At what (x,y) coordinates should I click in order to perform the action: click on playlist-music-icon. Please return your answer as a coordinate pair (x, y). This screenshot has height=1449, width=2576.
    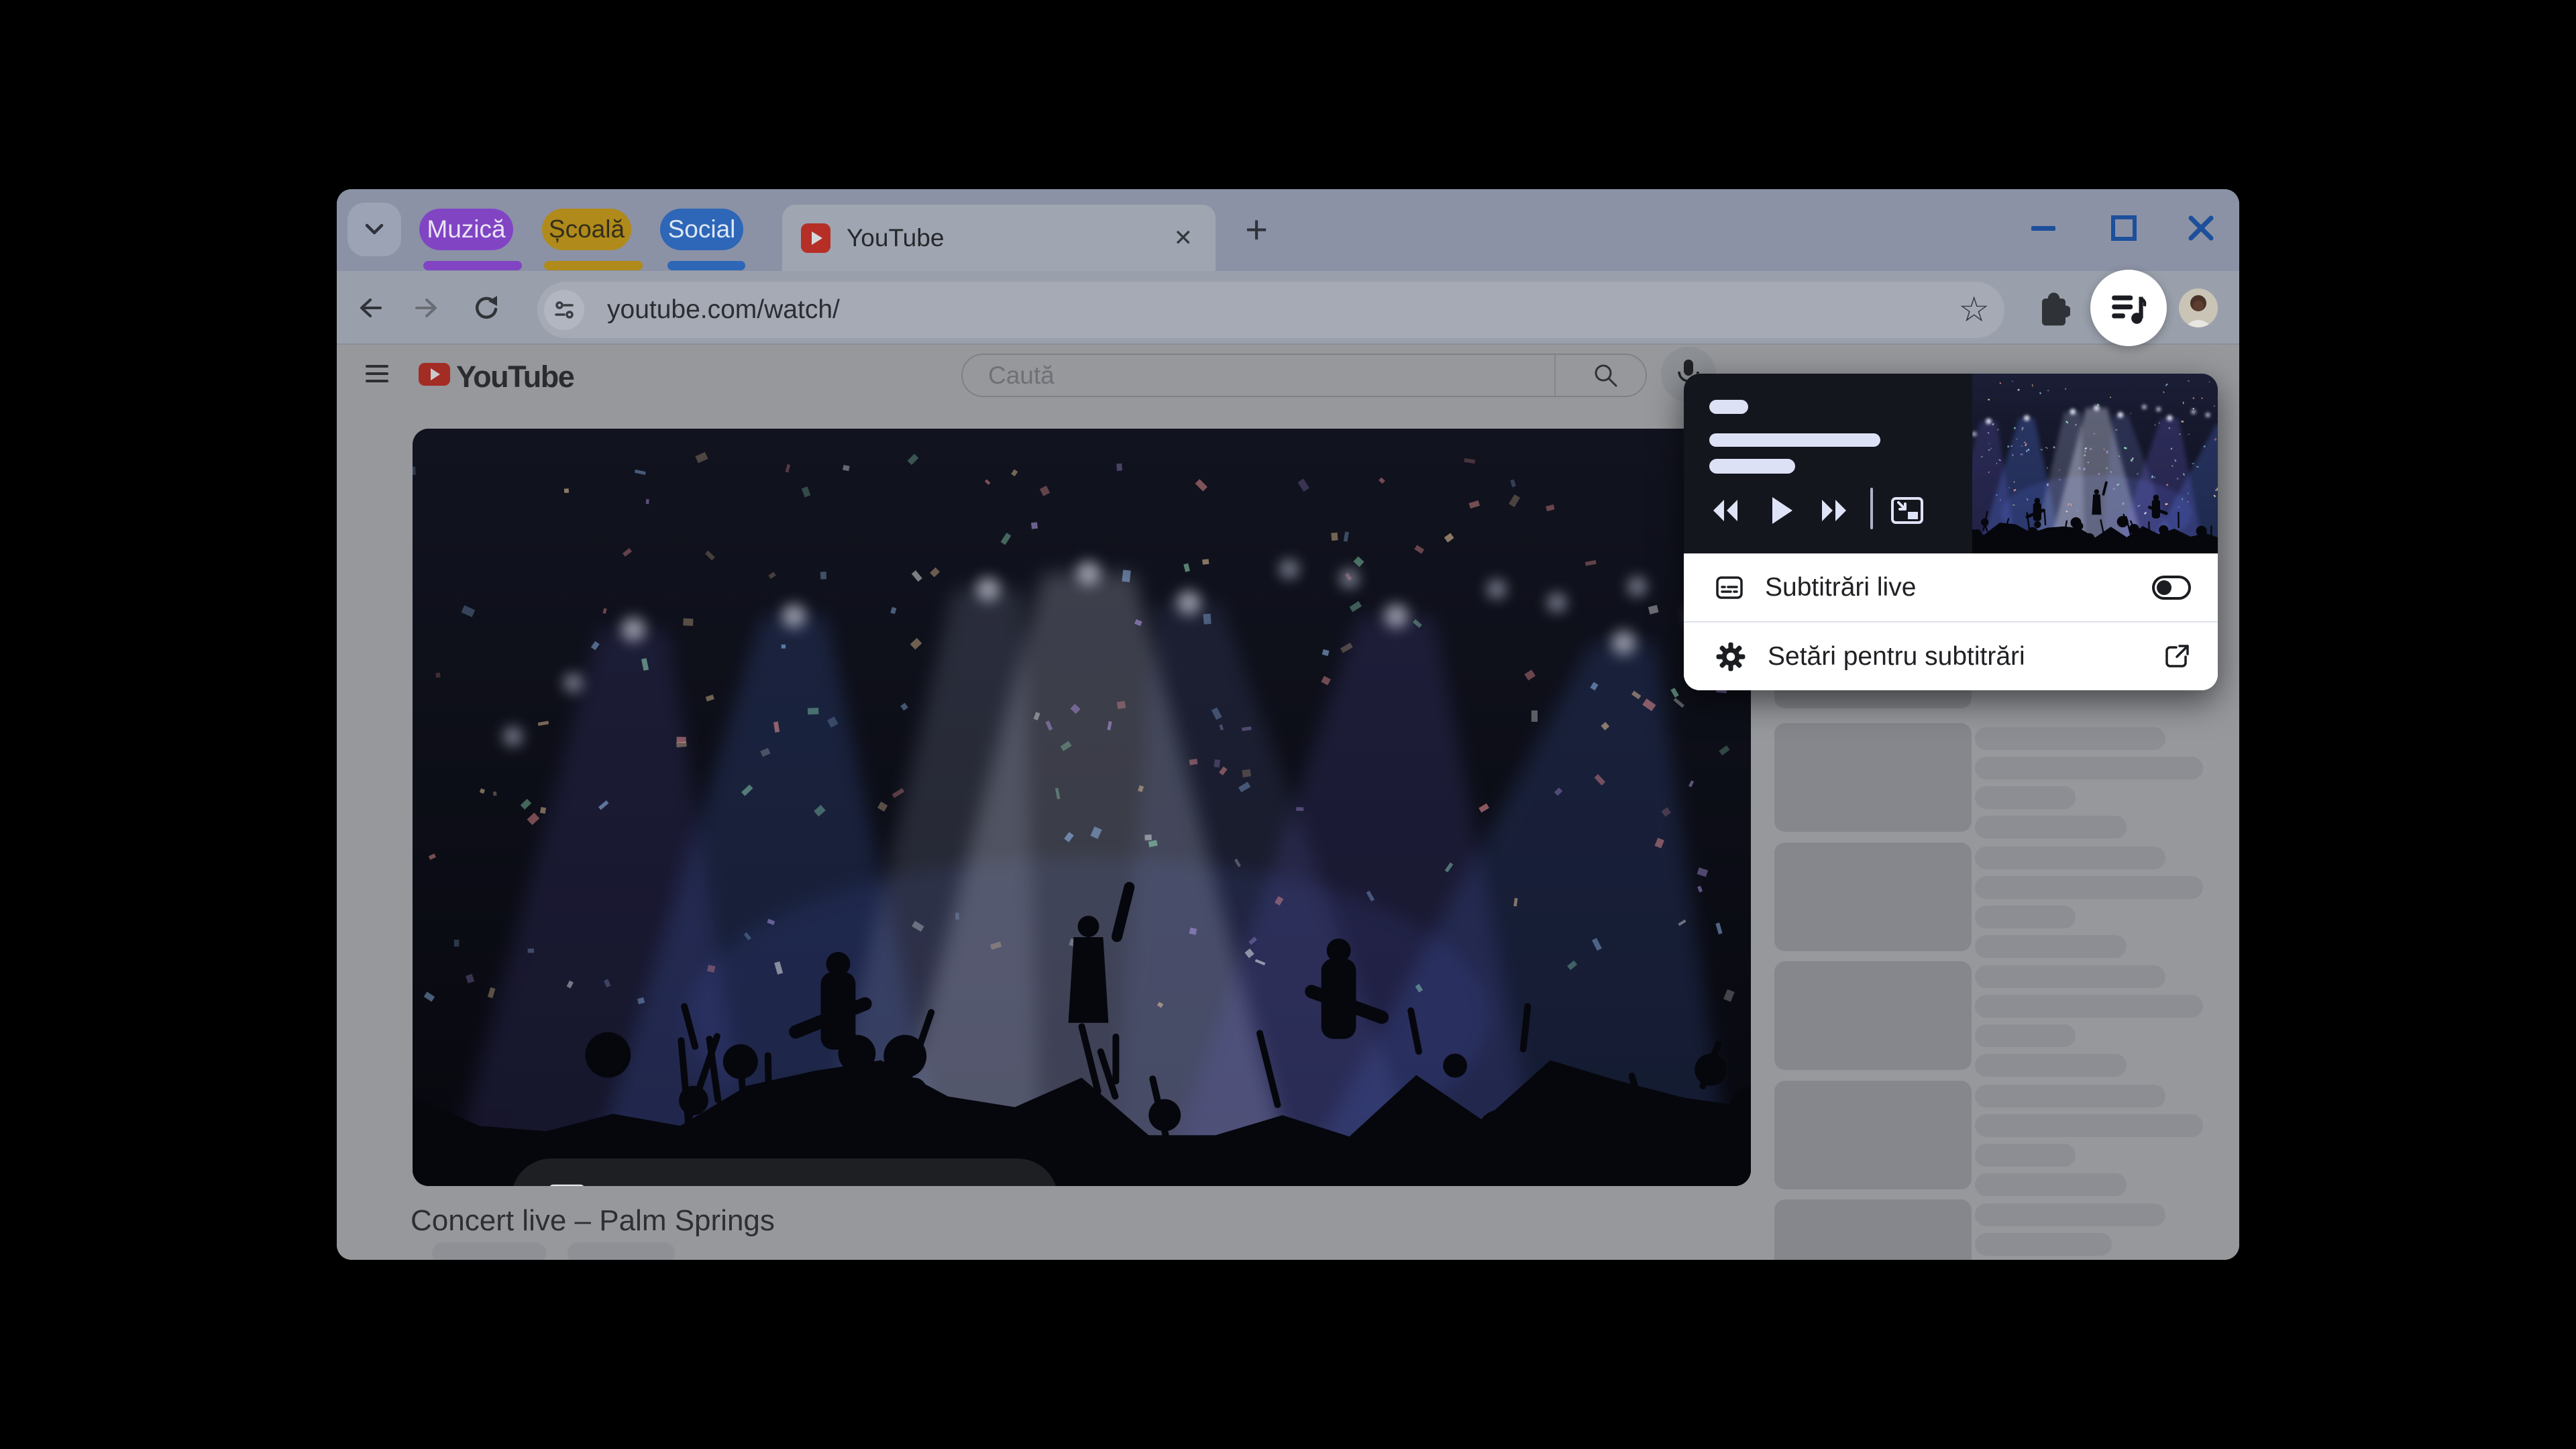
    Looking at the image, I should click on (2129, 309).